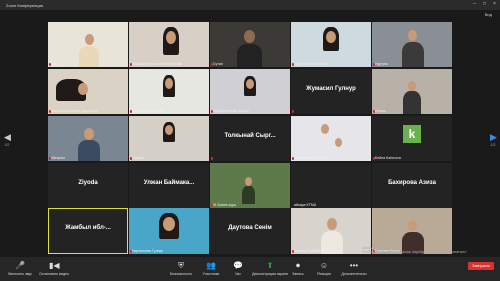  Describe the element at coordinates (324, 265) in the screenshot. I see `smiley-icon: ☺` at that location.